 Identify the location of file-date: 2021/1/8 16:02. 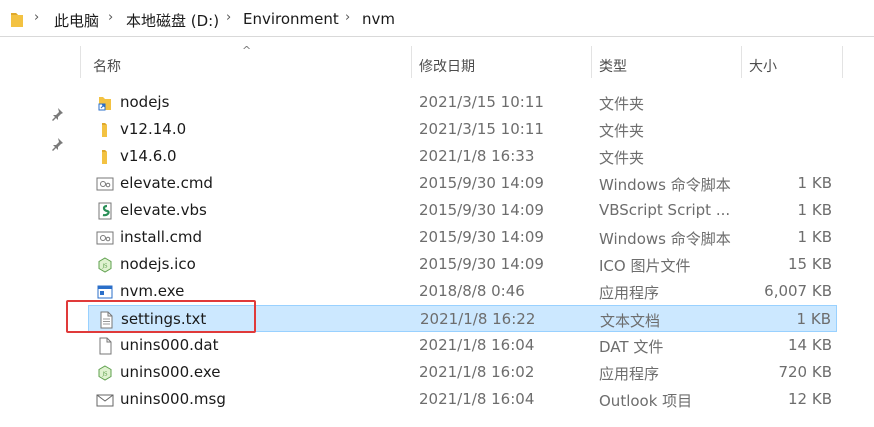
(477, 372).